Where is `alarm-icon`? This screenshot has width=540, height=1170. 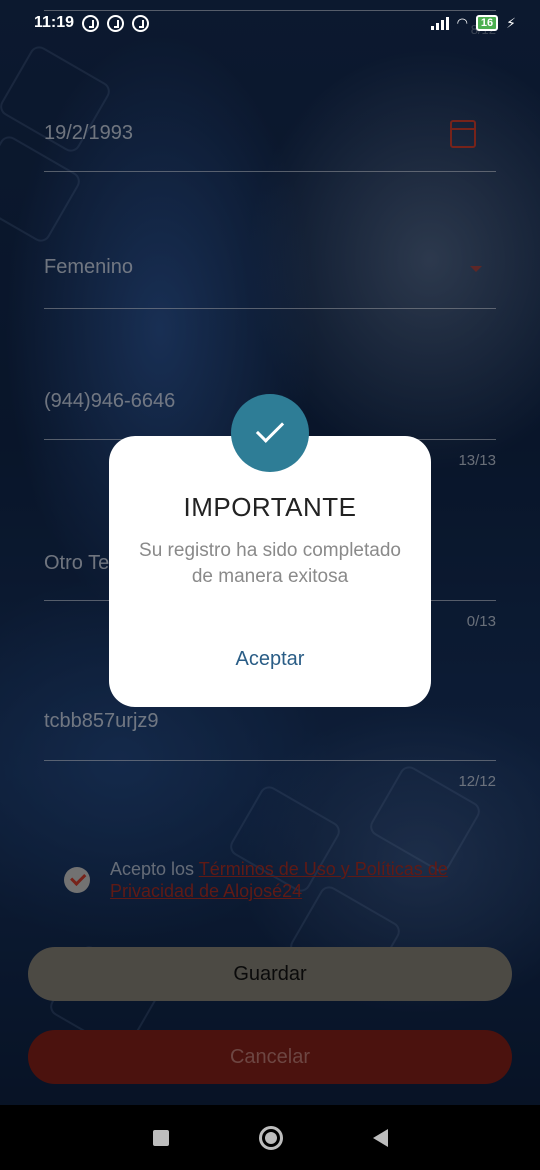 alarm-icon is located at coordinates (91, 23).